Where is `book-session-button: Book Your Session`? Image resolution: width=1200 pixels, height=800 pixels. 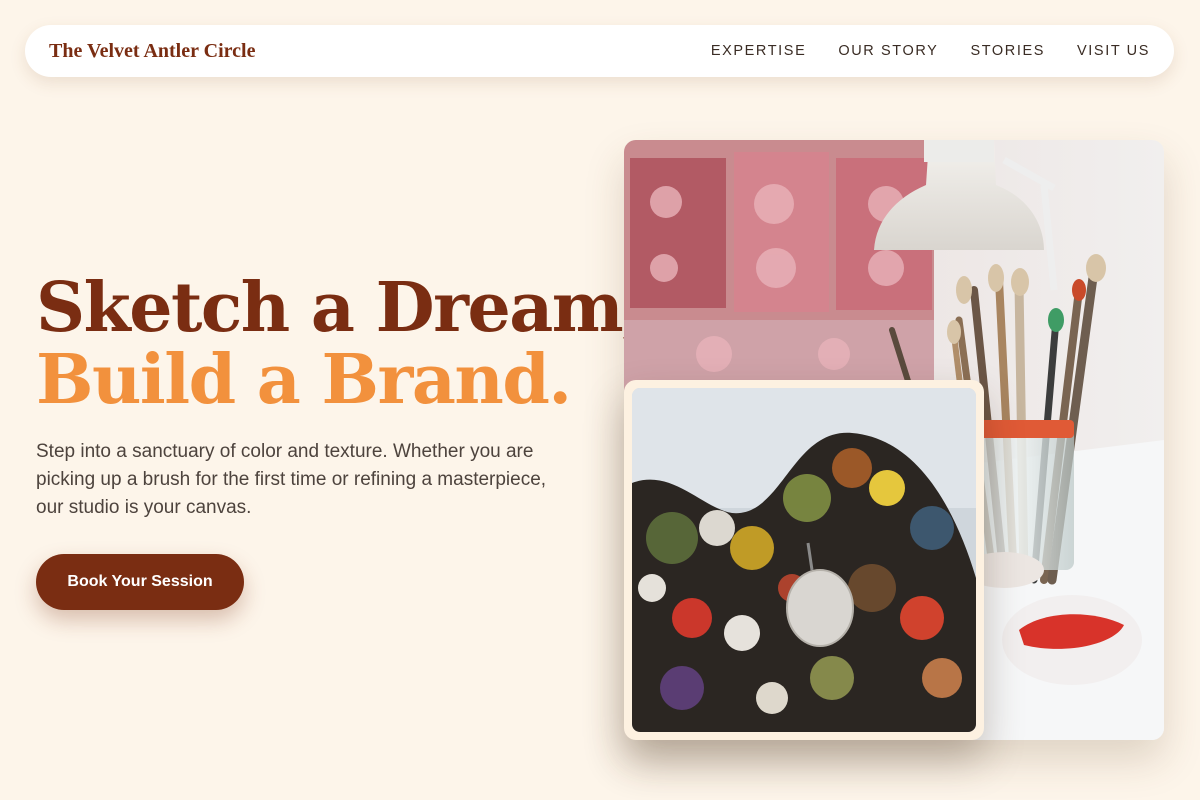
book-session-button: Book Your Session is located at coordinates (140, 582).